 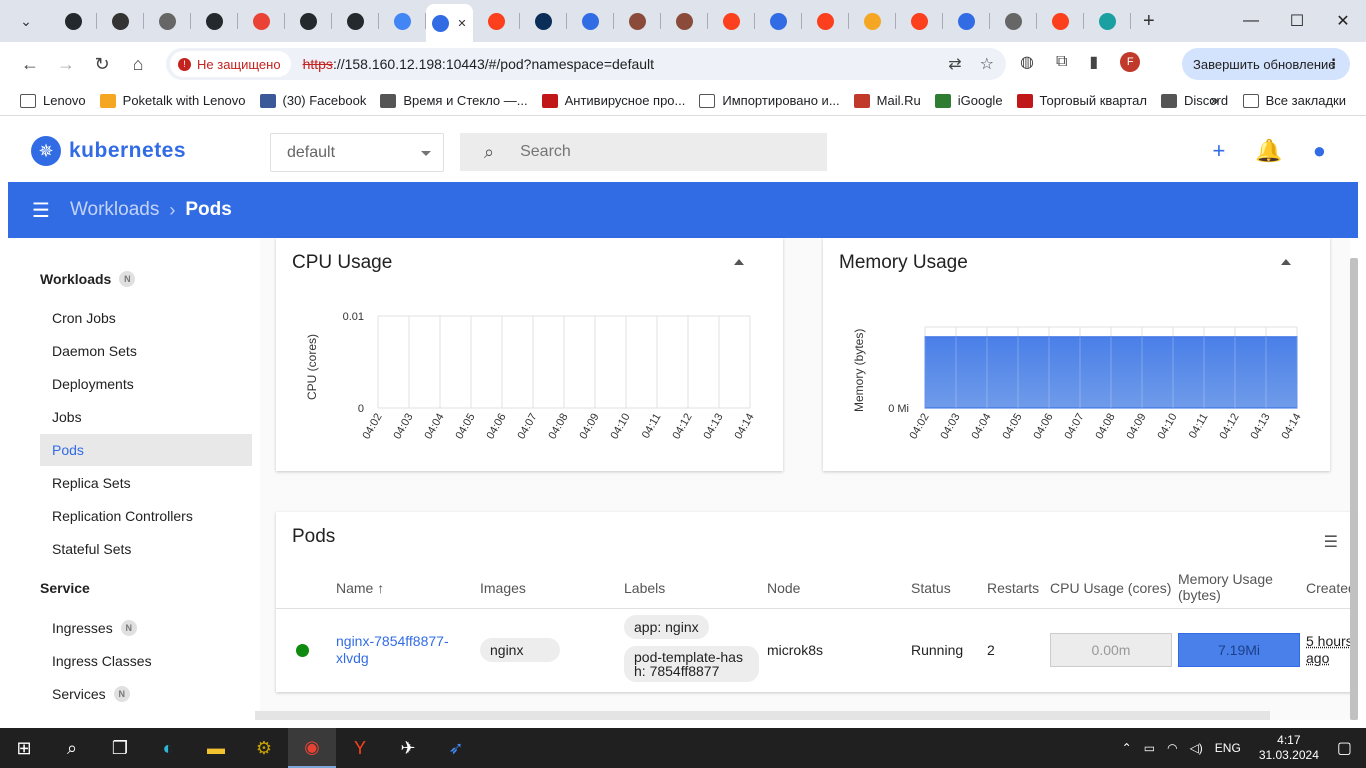 What do you see at coordinates (120, 748) in the screenshot?
I see `task-view-icon: ❐` at bounding box center [120, 748].